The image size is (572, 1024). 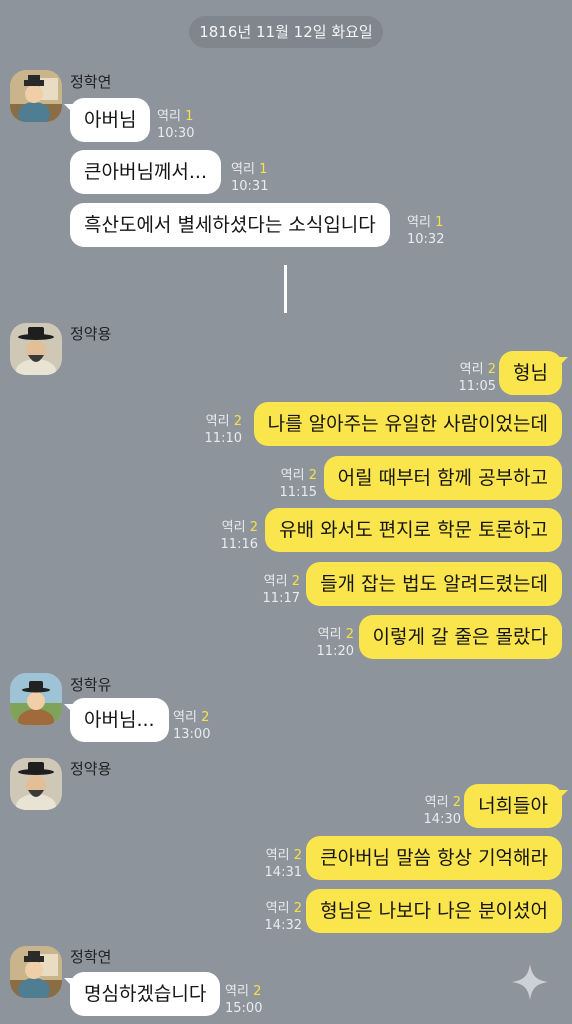 What do you see at coordinates (335, 643) in the screenshot?
I see `message-meta: 역리 2 11:20` at bounding box center [335, 643].